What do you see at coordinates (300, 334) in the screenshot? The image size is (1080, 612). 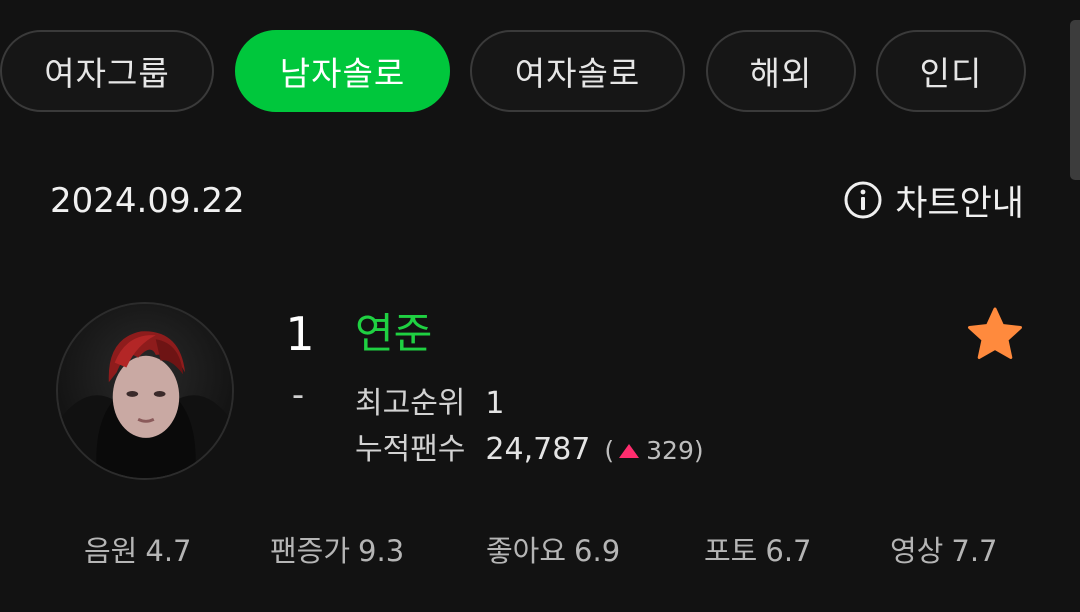 I see `rank-number: 1` at bounding box center [300, 334].